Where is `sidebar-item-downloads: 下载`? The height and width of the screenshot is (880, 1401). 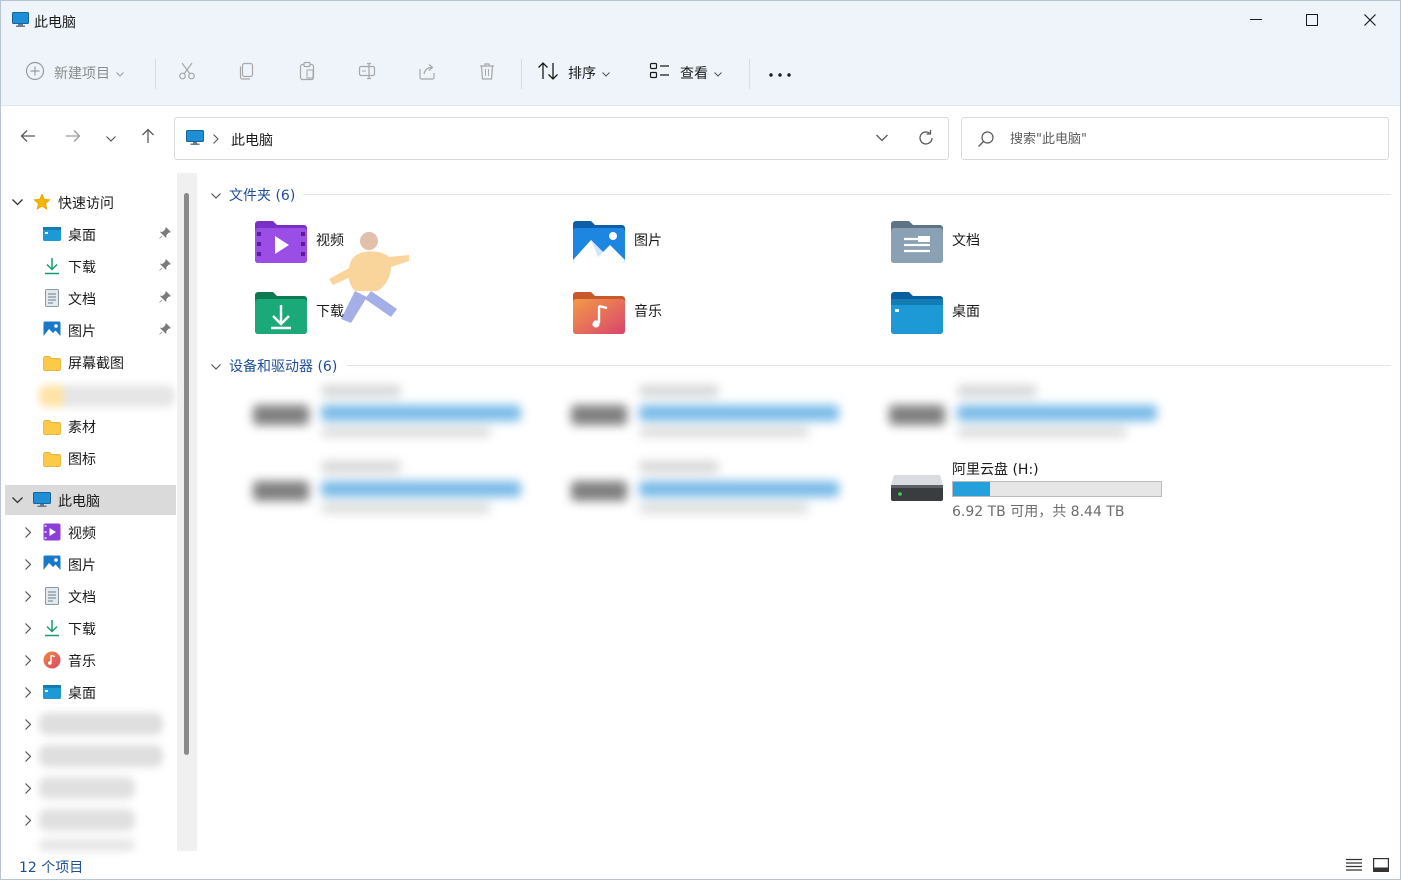
sidebar-item-downloads: 下载 is located at coordinates (89, 266).